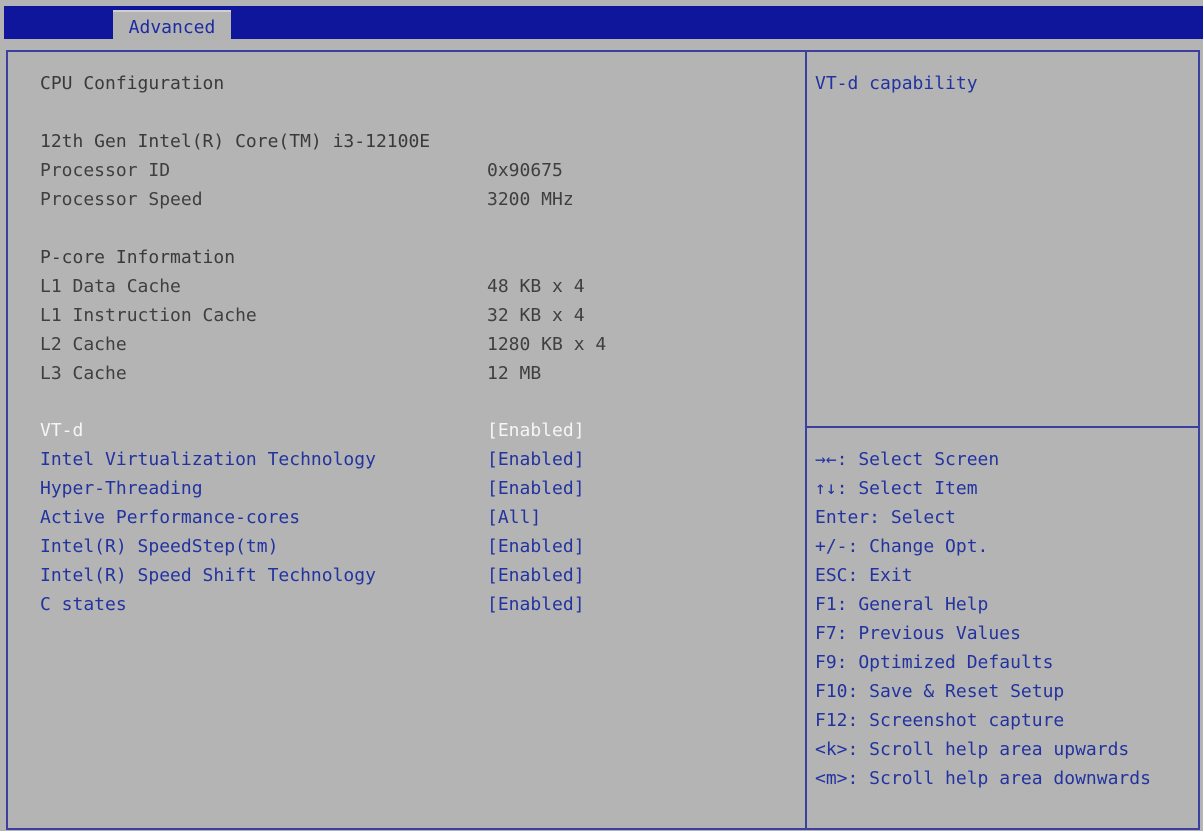 This screenshot has width=1203, height=831. I want to click on setting-speedstep: Intel(R) SpeedStep(tm) [Enabled], so click(400, 546).